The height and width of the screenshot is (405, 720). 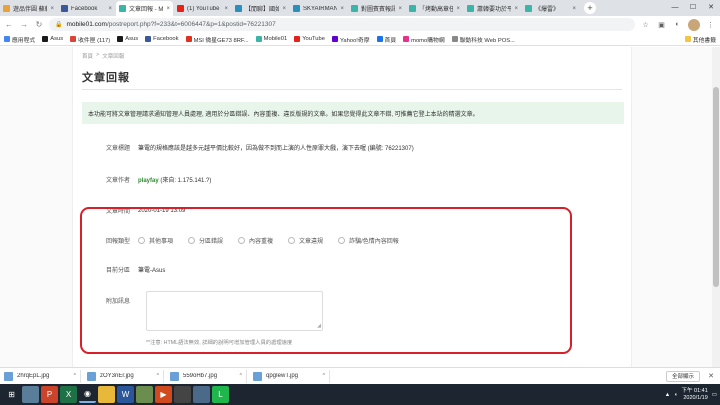 I want to click on bookmark-label: 收件匣 (117), so click(x=94, y=40).